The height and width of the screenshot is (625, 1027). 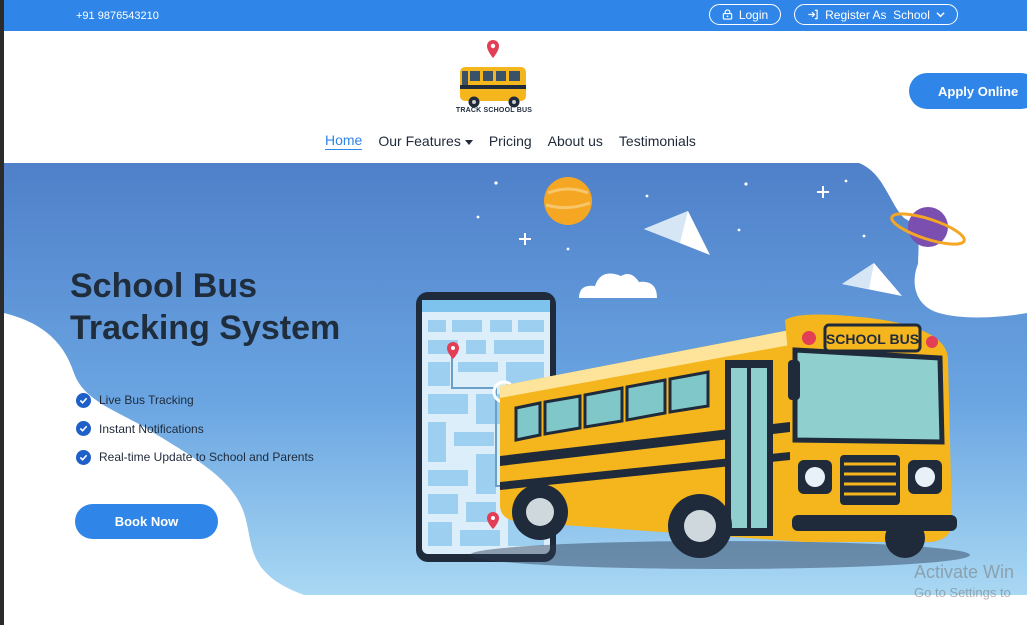 I want to click on hero-title-line1: School Bus, so click(x=164, y=286).